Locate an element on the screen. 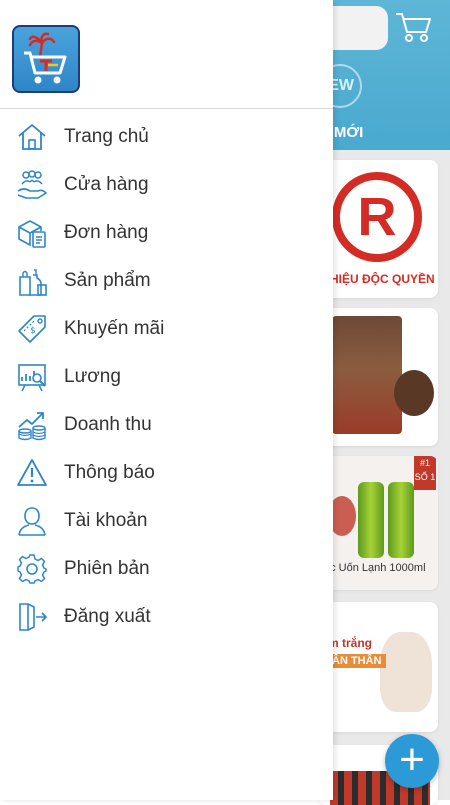 Image resolution: width=450 pixels, height=805 pixels. warning-icon is located at coordinates (32, 473).